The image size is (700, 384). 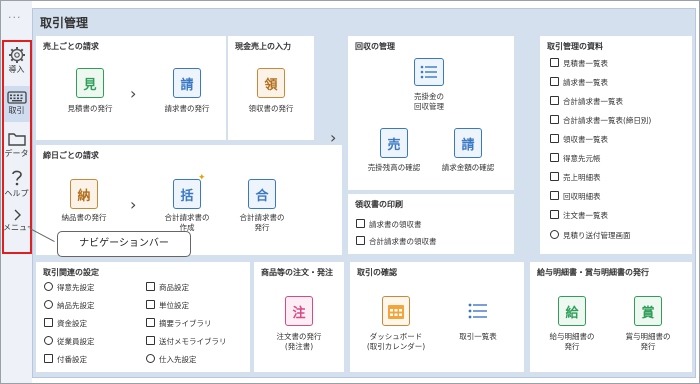 I want to click on card-title: 給与明細書・賞与明細書の発行, so click(x=593, y=272).